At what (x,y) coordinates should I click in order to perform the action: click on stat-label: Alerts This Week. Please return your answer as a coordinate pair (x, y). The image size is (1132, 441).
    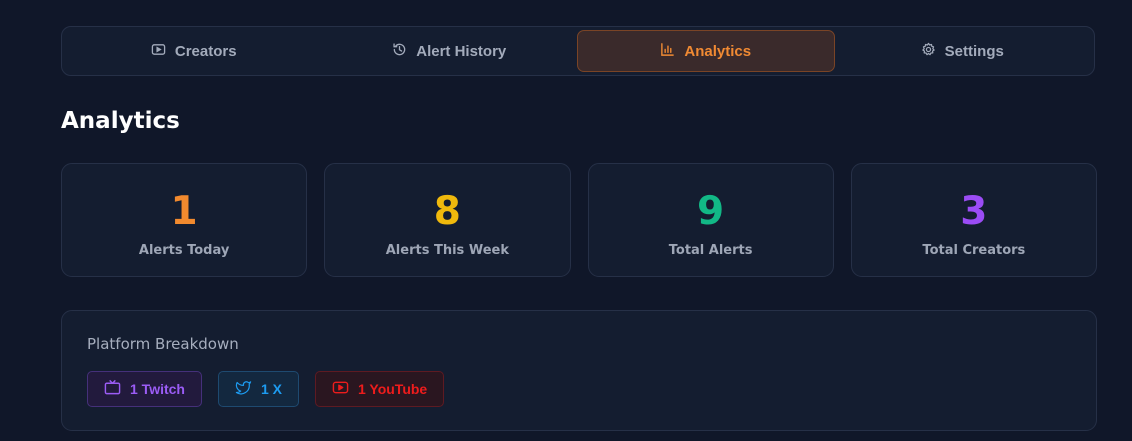
    Looking at the image, I should click on (447, 250).